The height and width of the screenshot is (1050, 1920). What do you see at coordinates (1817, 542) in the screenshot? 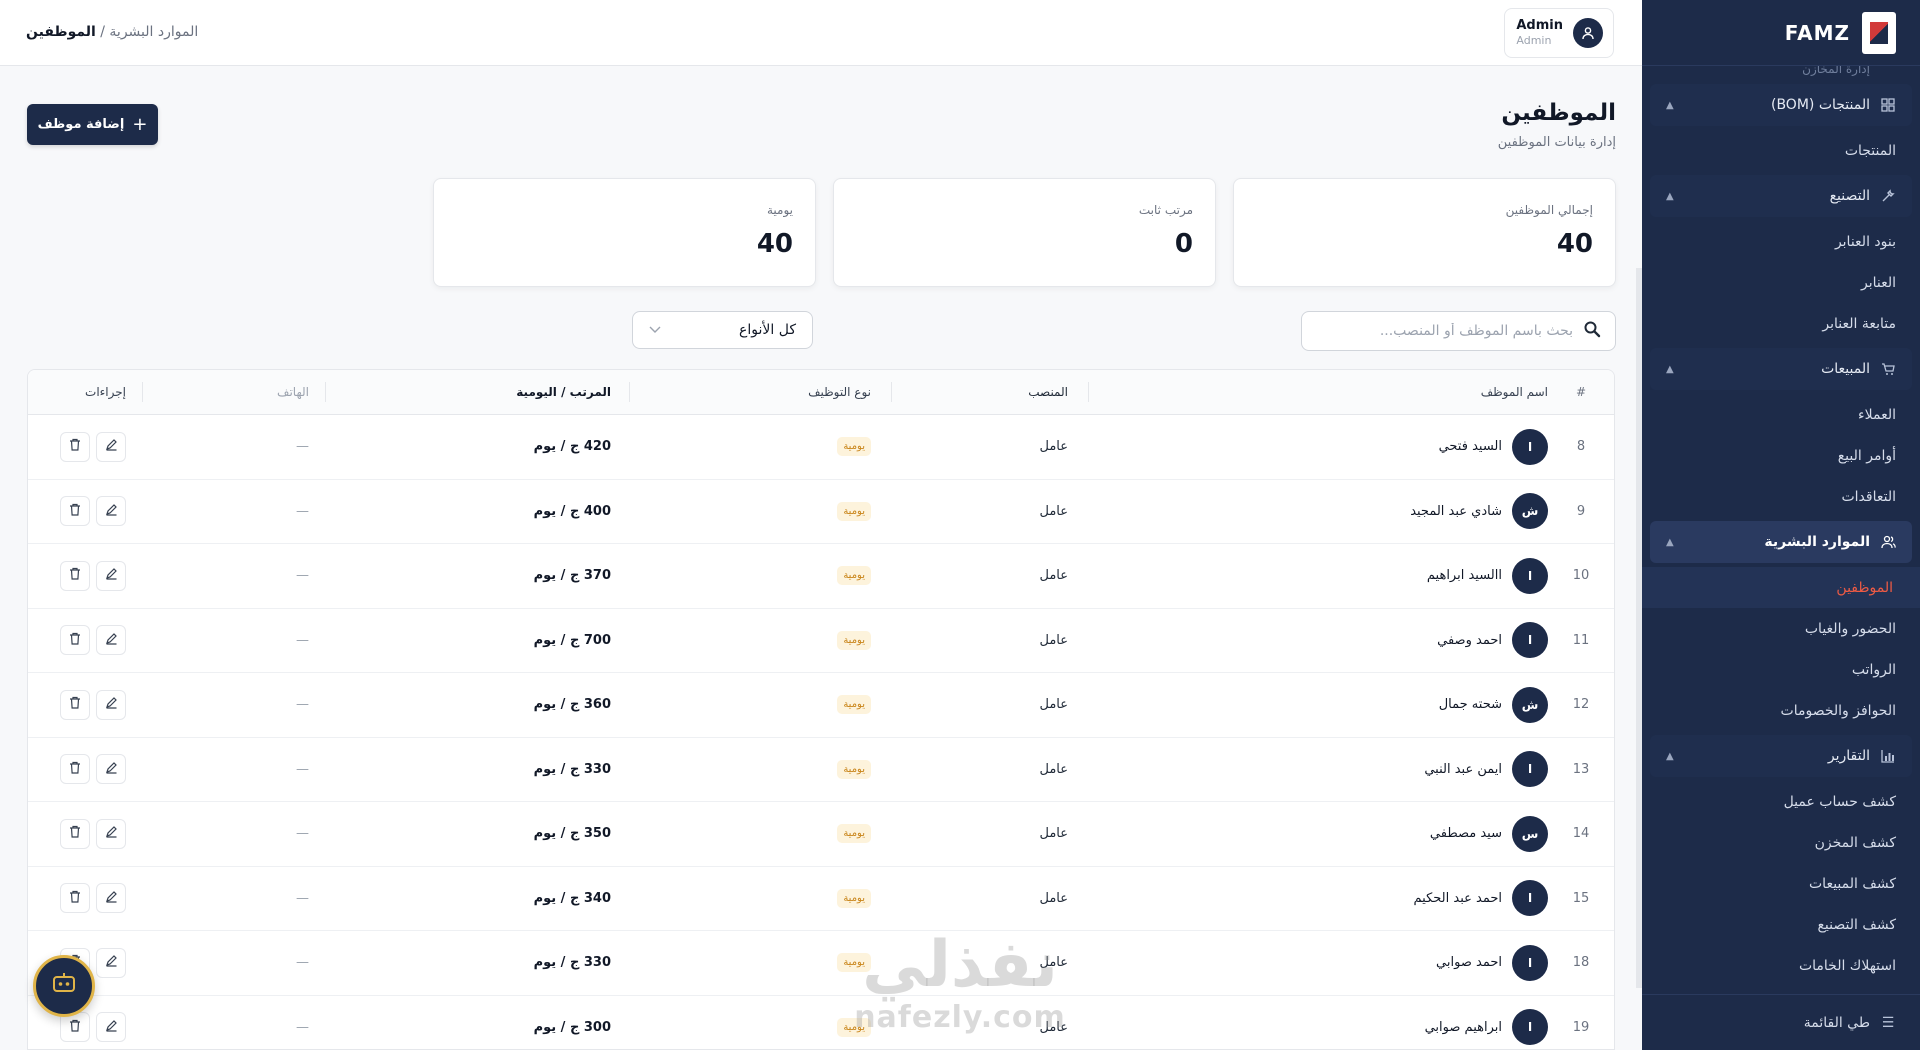
I see `sidebar-section-label: الموارد البشرية` at bounding box center [1817, 542].